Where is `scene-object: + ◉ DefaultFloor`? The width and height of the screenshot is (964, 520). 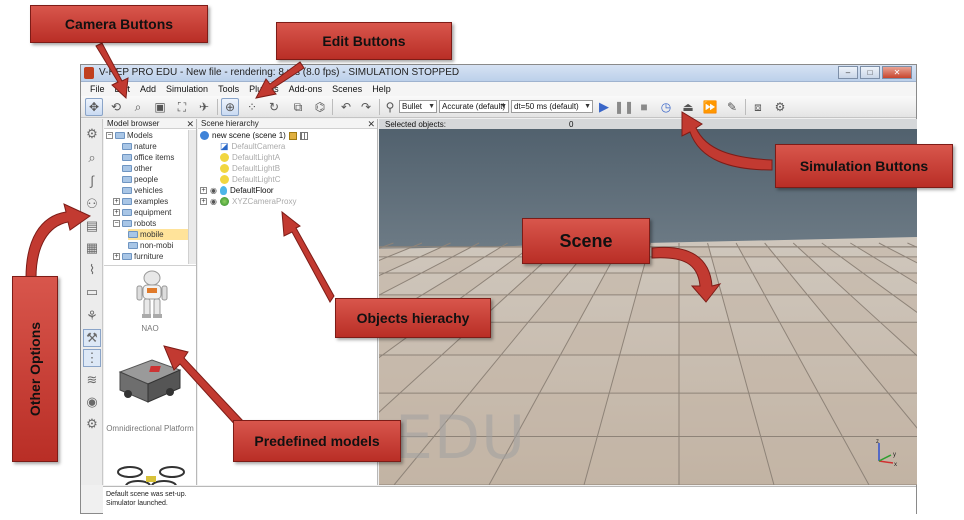
scene-object: + ◉ DefaultFloor is located at coordinates (237, 190).